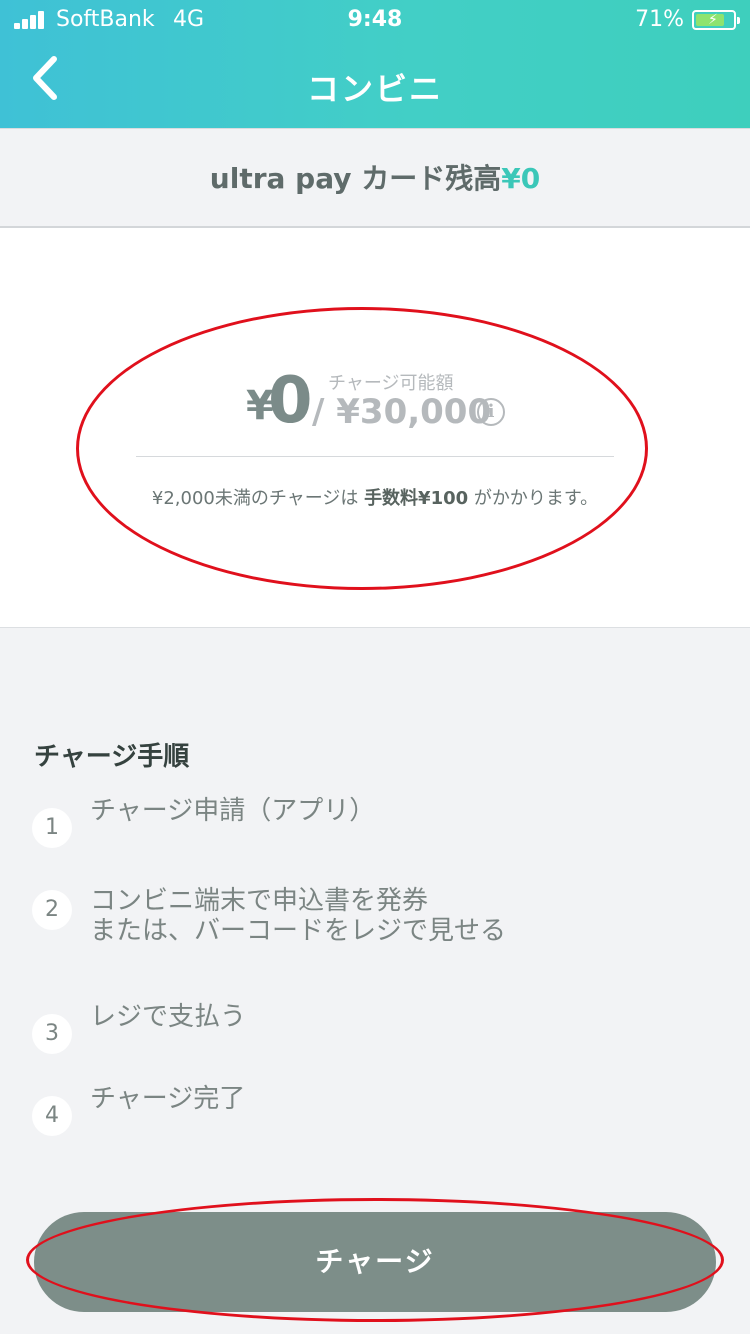 The height and width of the screenshot is (1334, 750). I want to click on steps-title: チャージ手順, so click(112, 757).